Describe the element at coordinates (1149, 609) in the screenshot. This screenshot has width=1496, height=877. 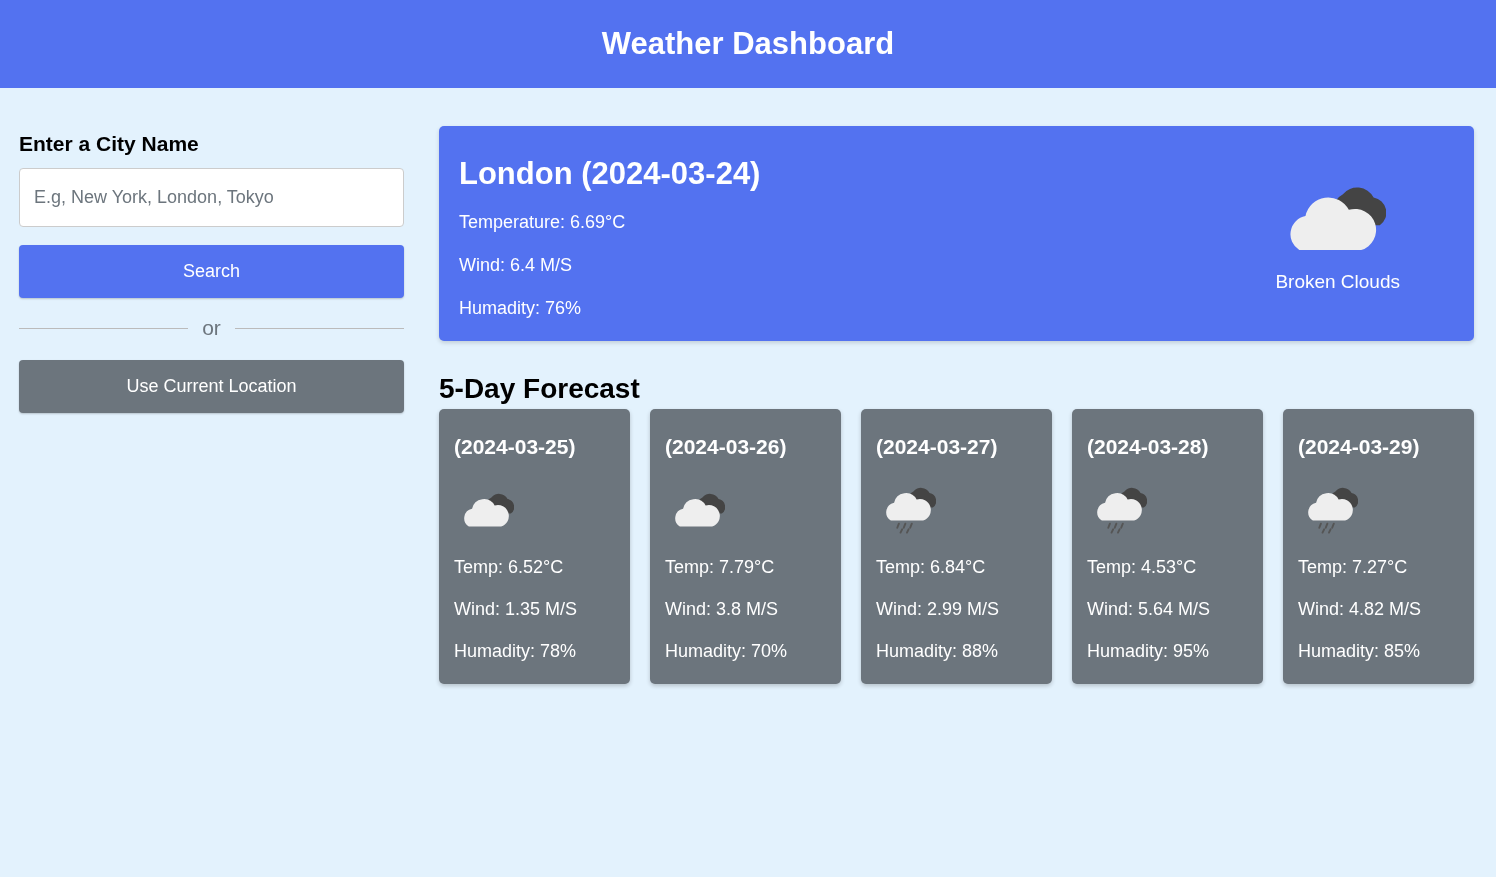
I see `forecast-detail: Wind: 5.64 M/S` at that location.